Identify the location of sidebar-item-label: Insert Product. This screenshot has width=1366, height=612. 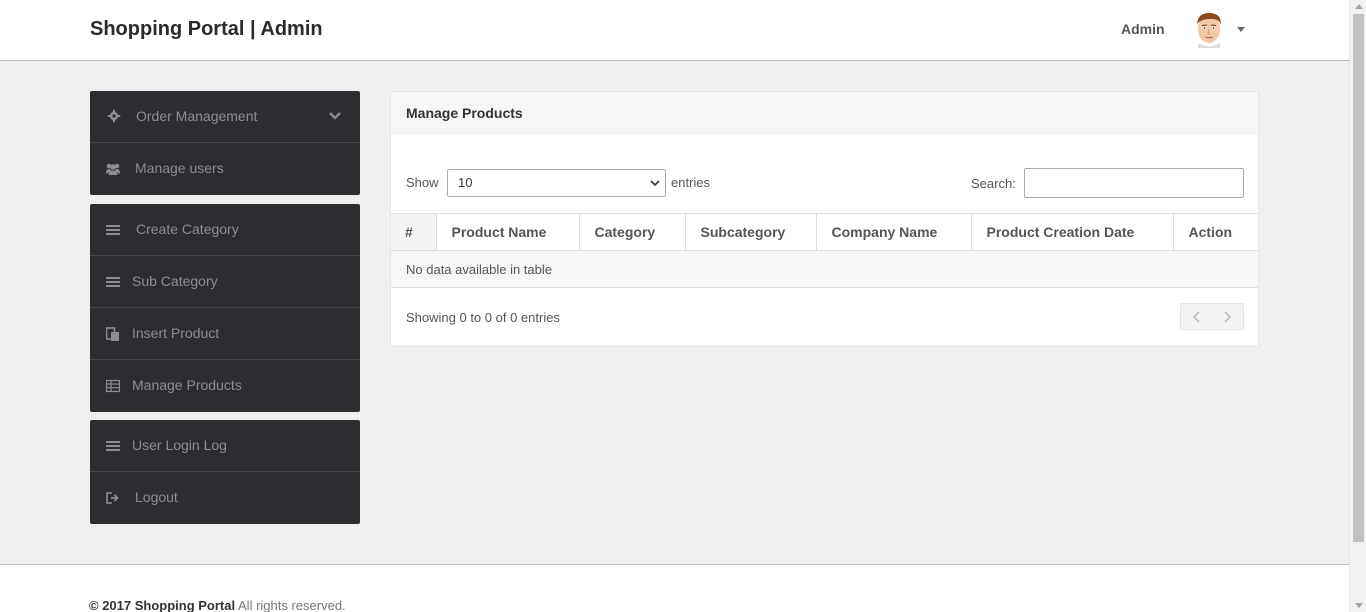
(176, 333).